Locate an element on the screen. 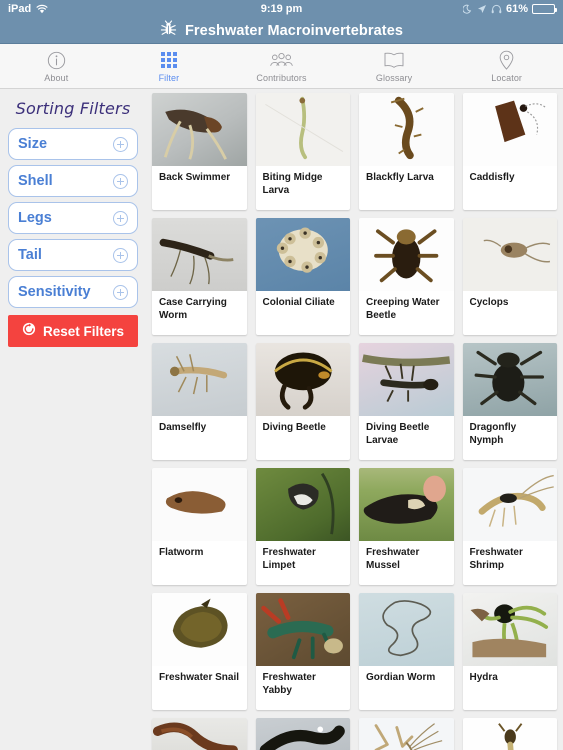 The image size is (563, 750). species-name-label: Diving Beetle Larvae is located at coordinates (398, 434).